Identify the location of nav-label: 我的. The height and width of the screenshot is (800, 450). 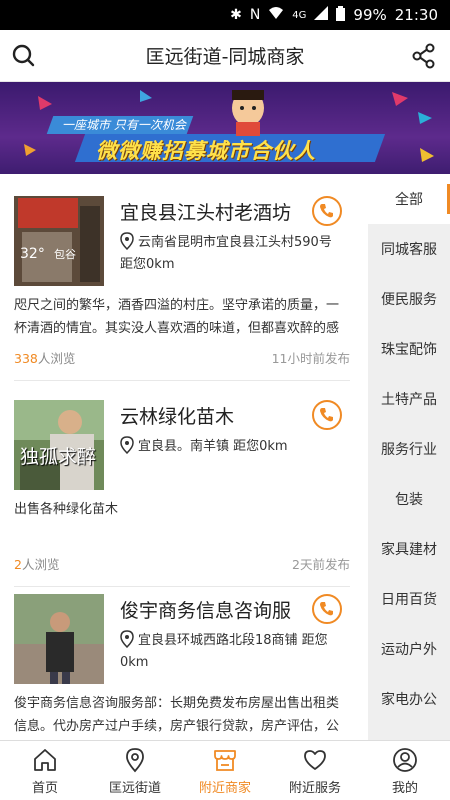
(404, 788).